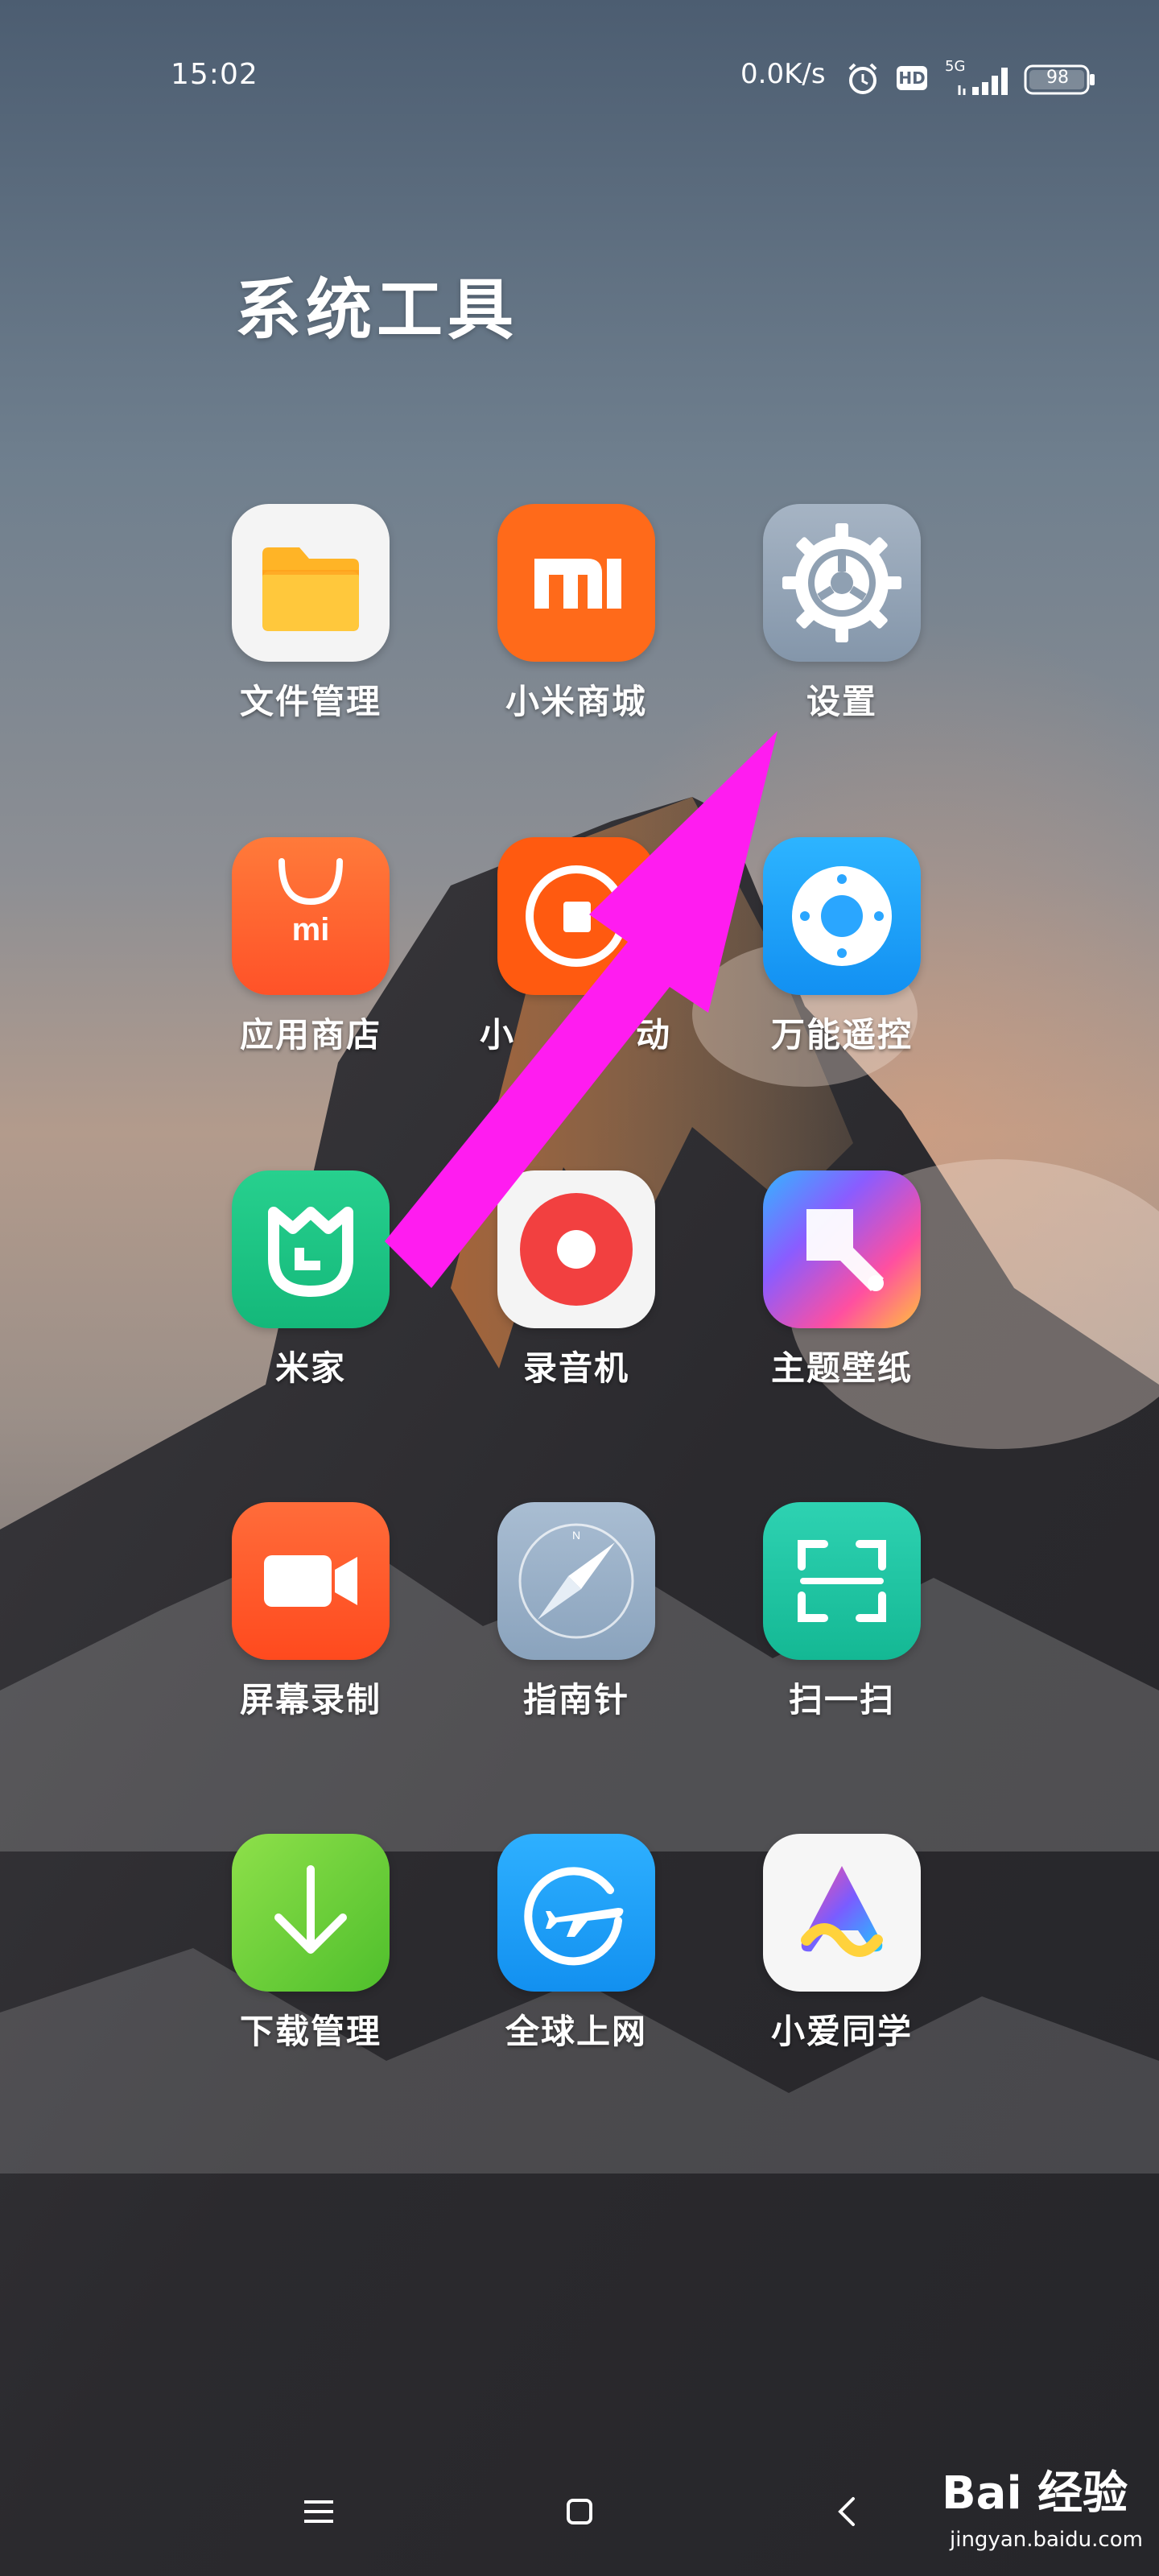  Describe the element at coordinates (862, 78) in the screenshot. I see `alarm-clock-icon` at that location.